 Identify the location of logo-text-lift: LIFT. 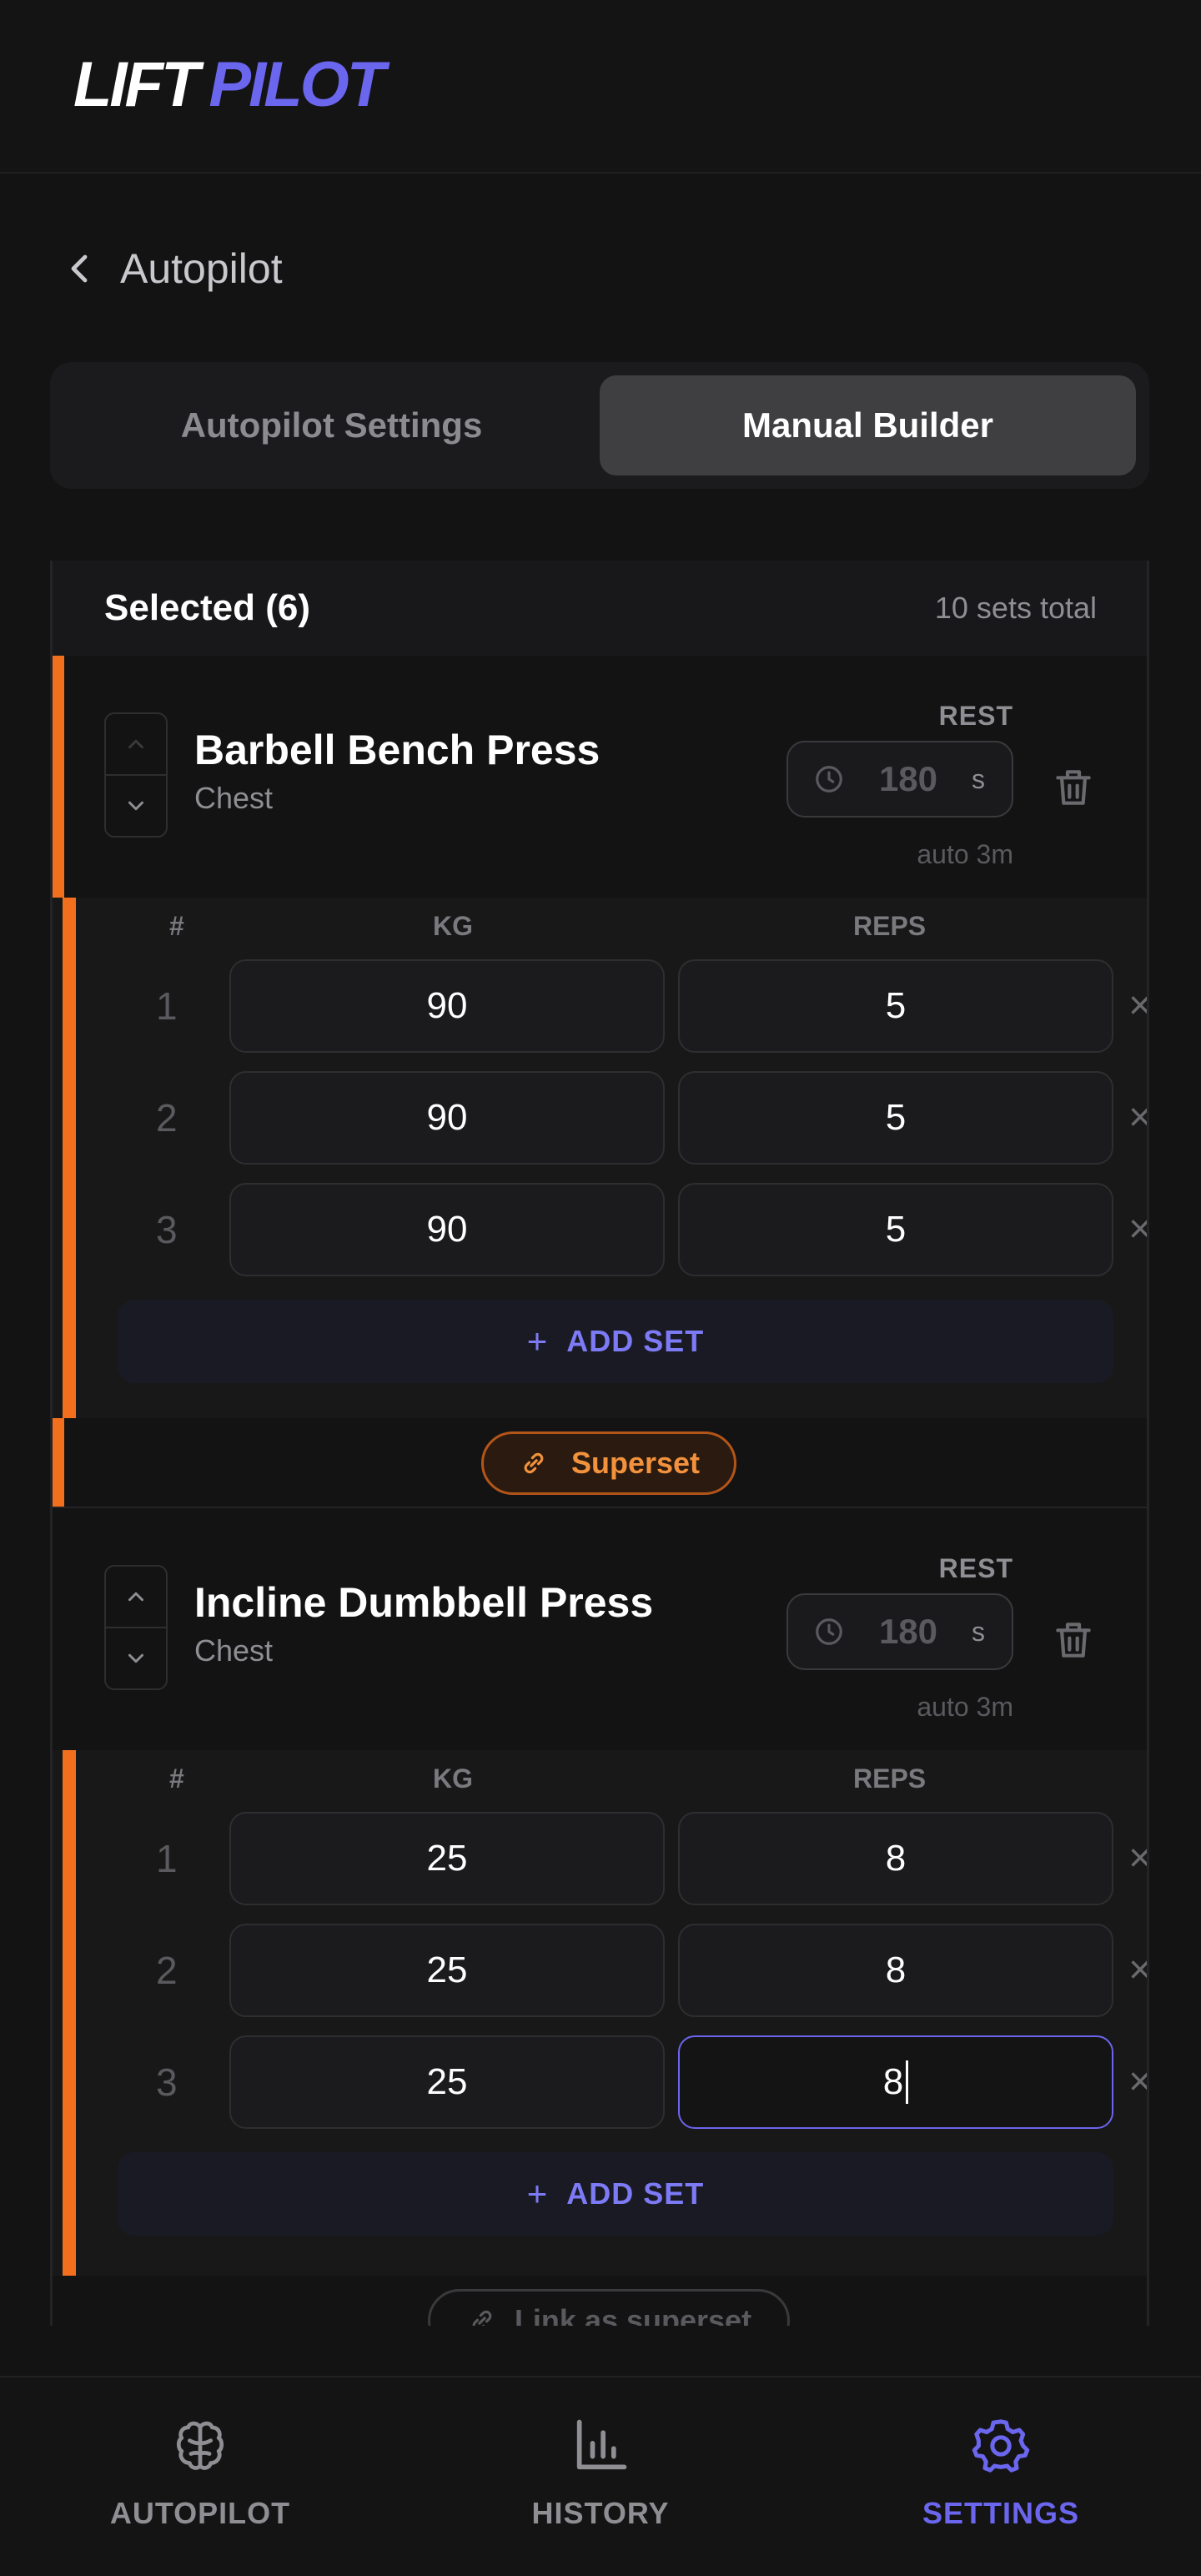
(136, 84).